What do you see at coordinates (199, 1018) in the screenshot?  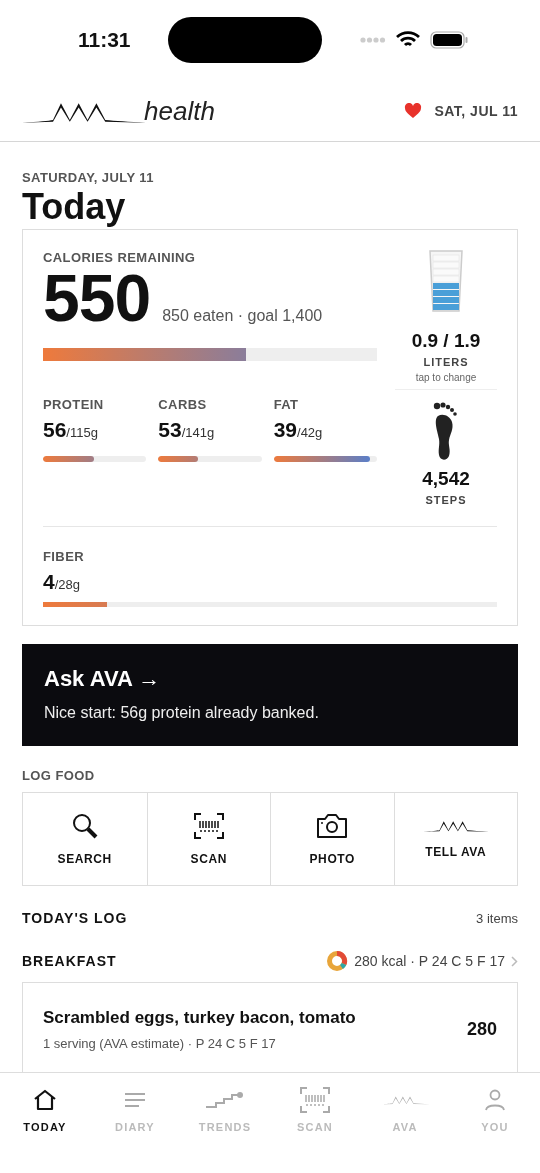 I see `food-name: Scrambled eggs, turkey bacon, tomato` at bounding box center [199, 1018].